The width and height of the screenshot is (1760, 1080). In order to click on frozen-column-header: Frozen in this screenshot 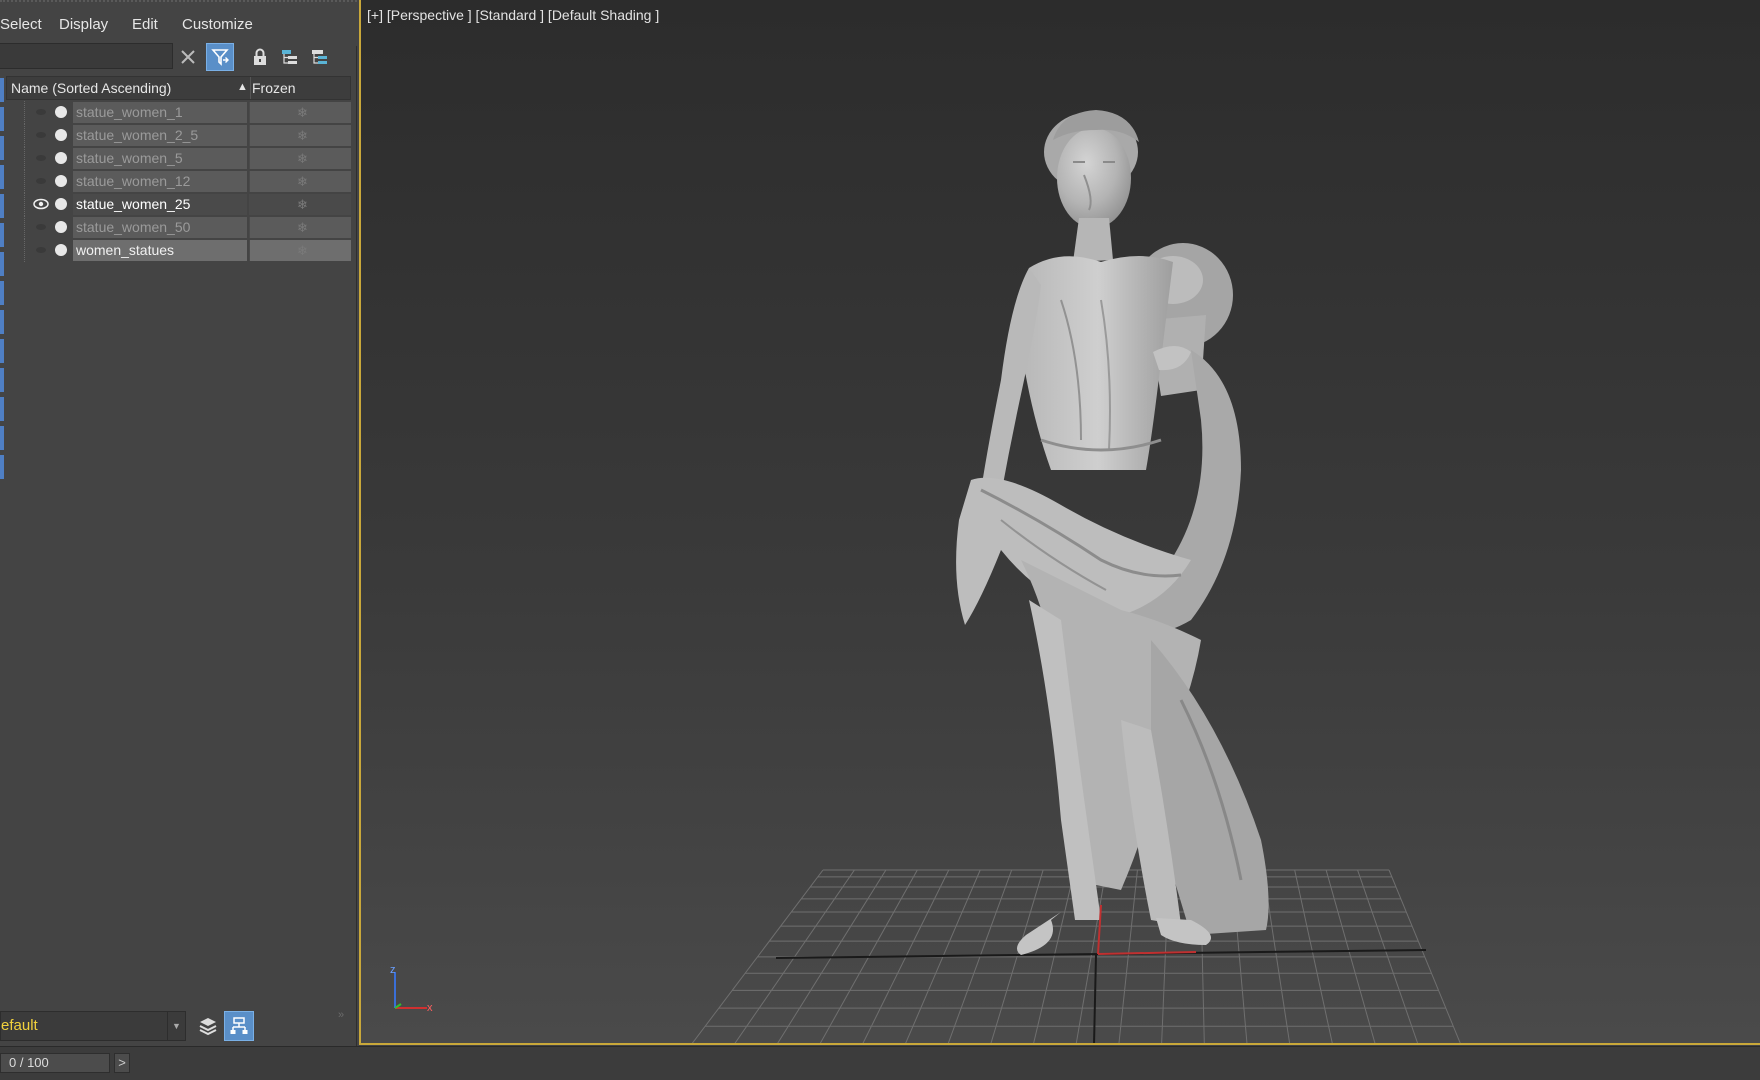, I will do `click(274, 88)`.